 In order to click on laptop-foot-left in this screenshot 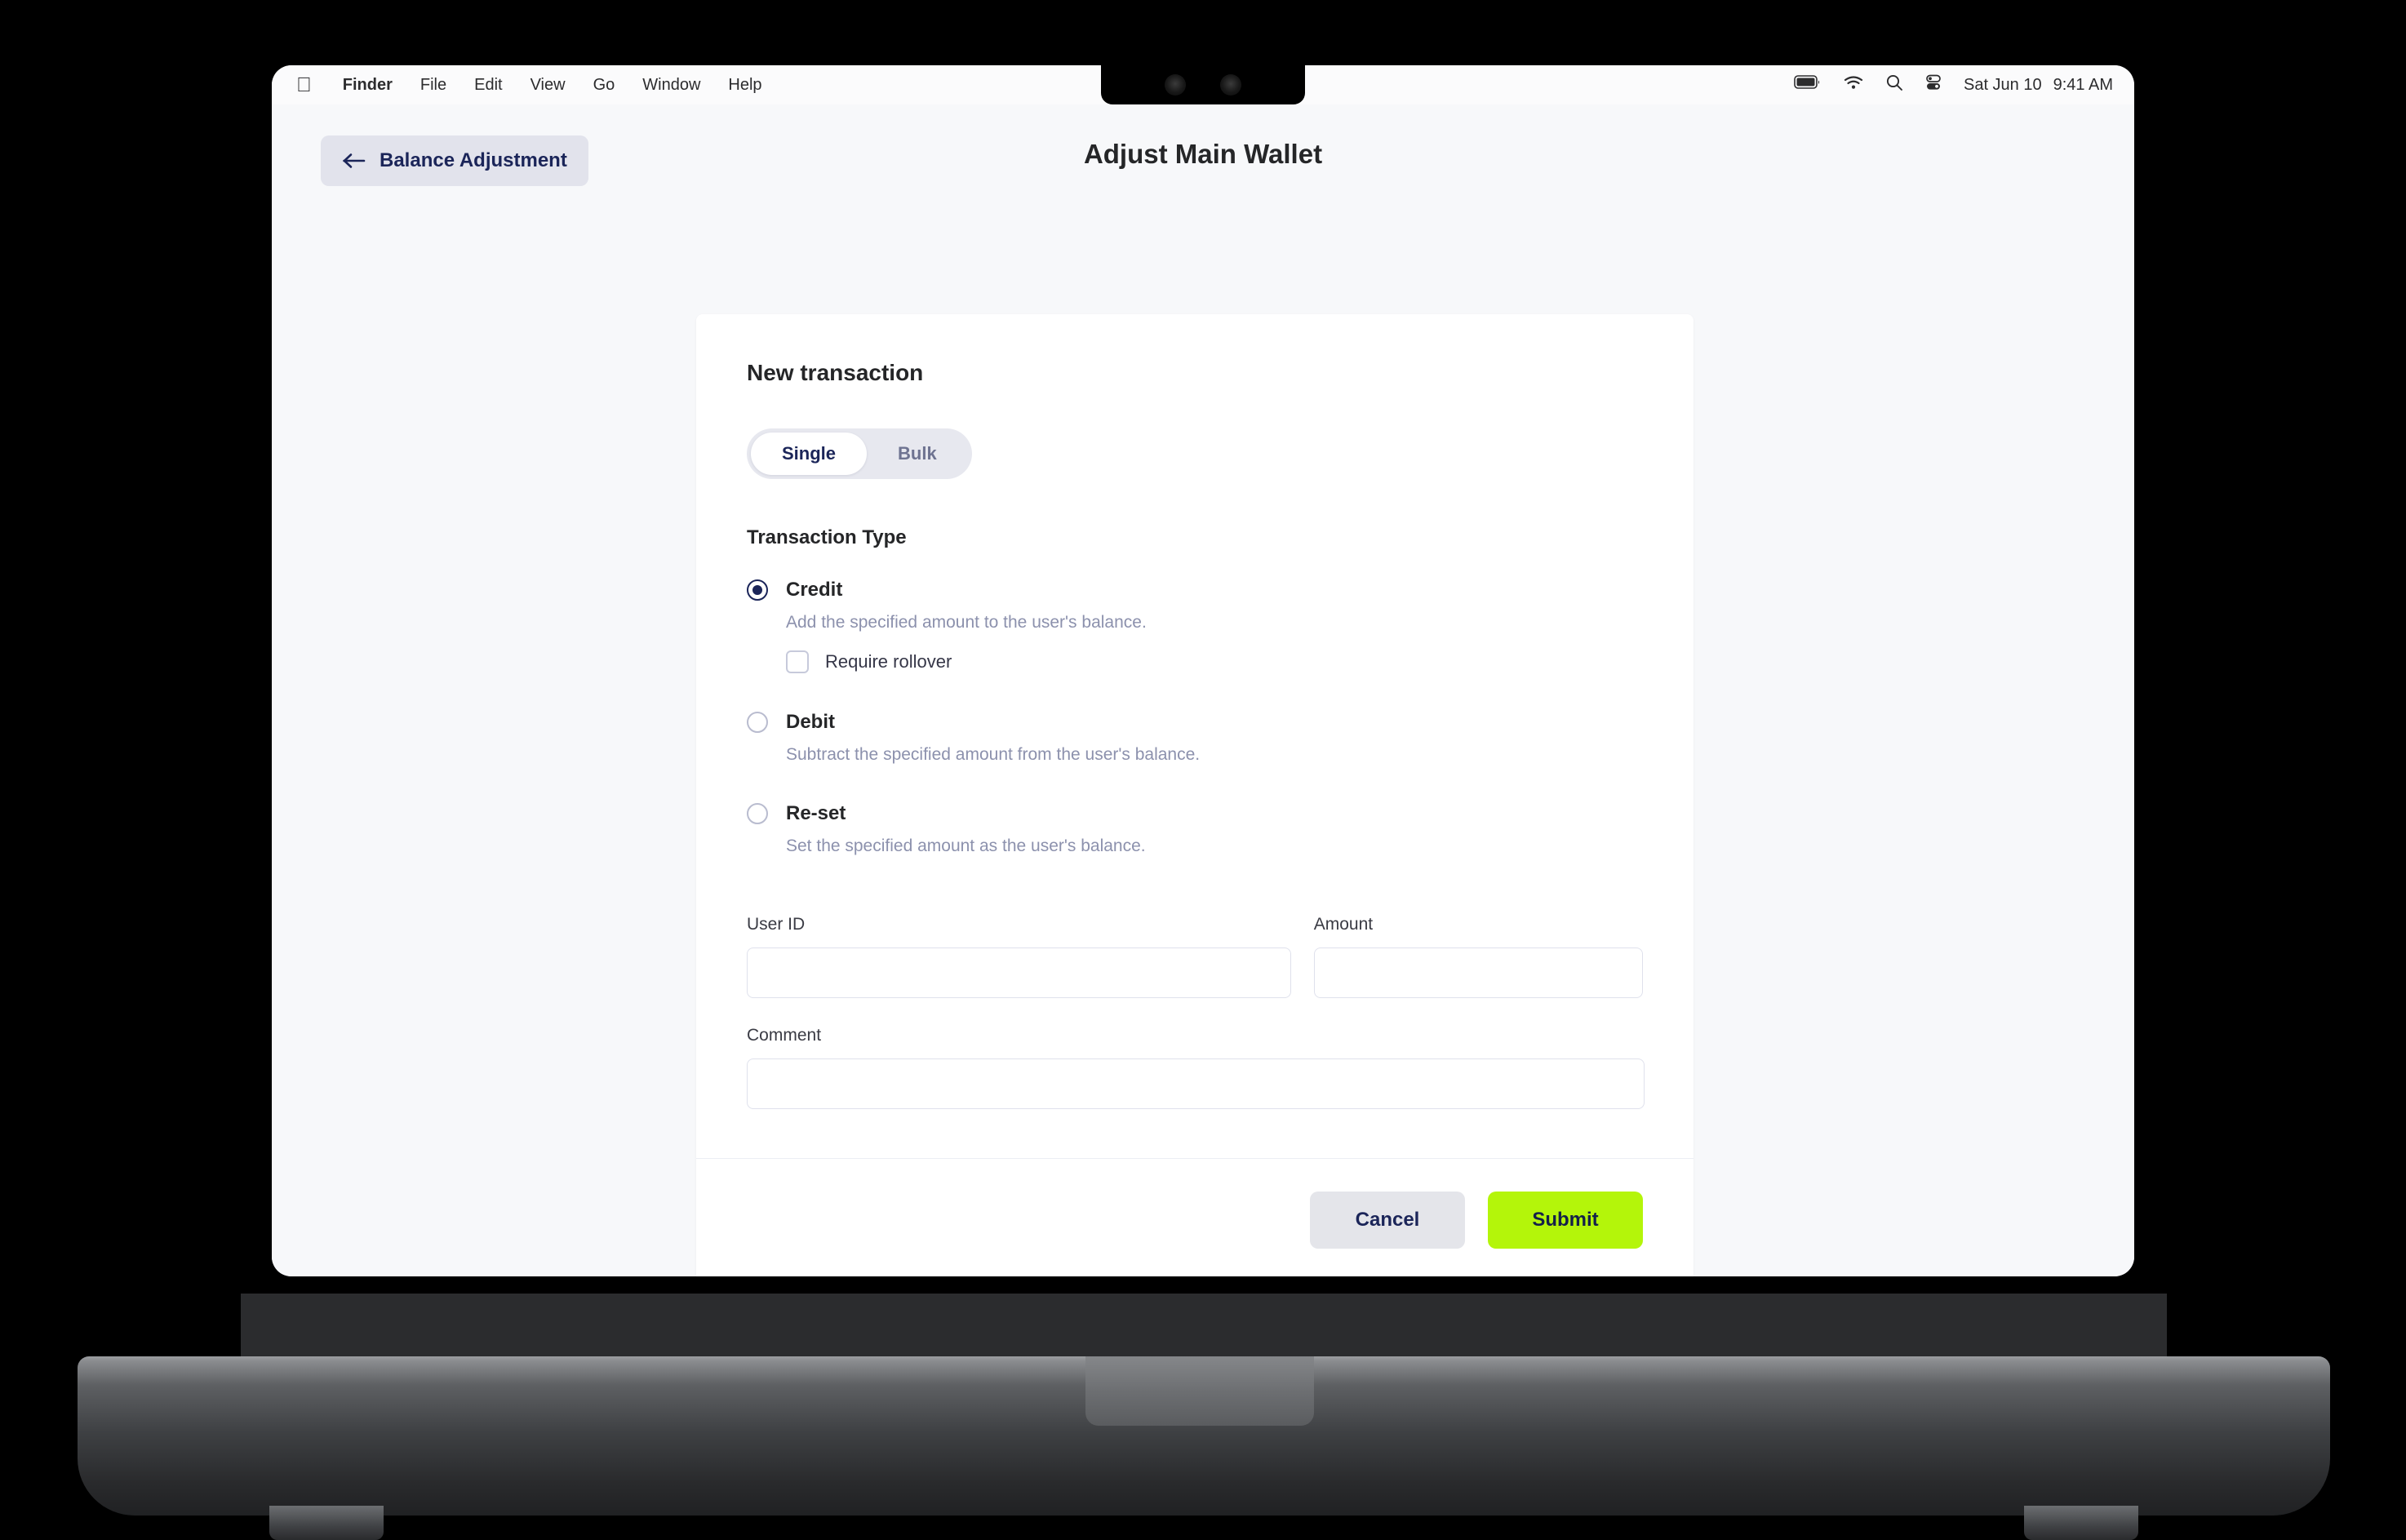, I will do `click(326, 1523)`.